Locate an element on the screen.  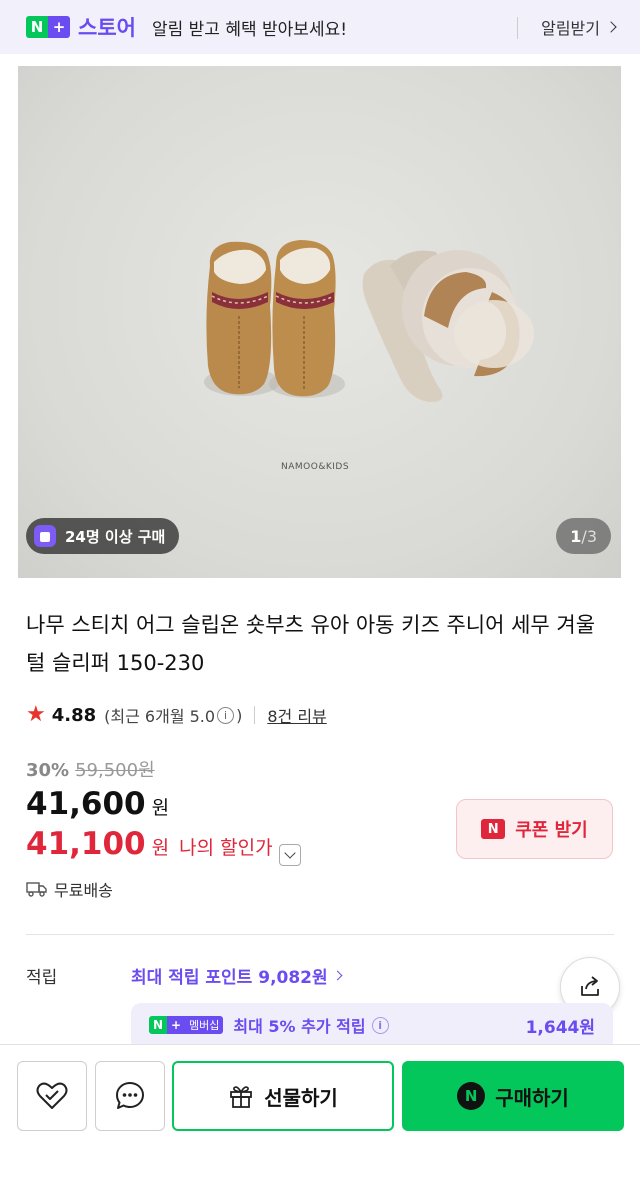
buy-button: N 구매하기 is located at coordinates (513, 1096).